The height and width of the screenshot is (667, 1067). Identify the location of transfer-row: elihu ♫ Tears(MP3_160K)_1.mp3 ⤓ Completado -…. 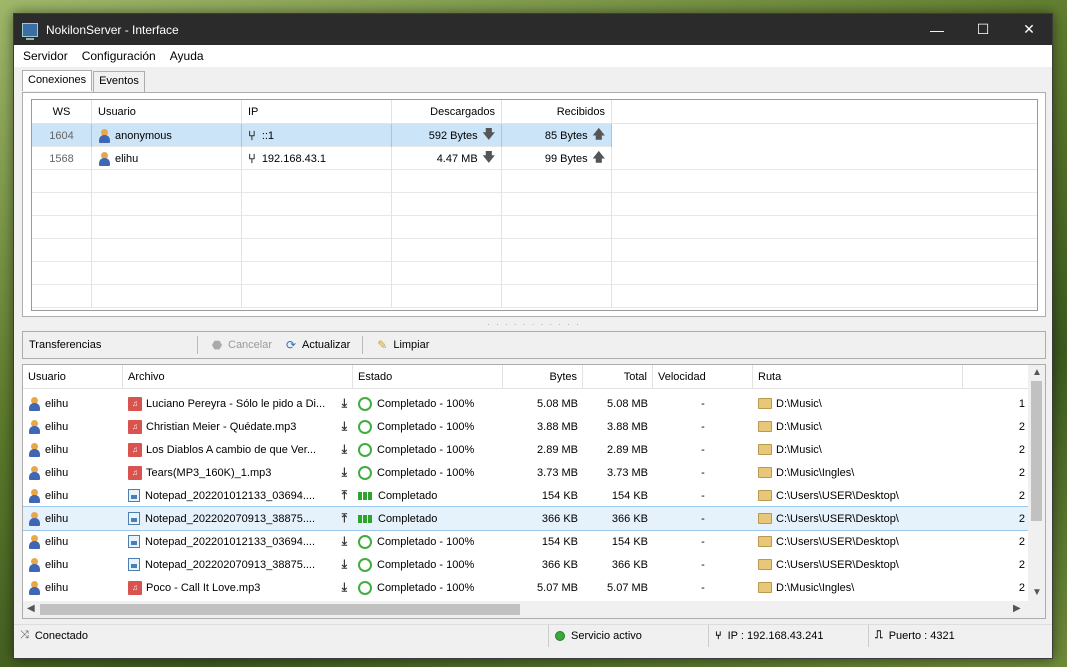
(525, 472).